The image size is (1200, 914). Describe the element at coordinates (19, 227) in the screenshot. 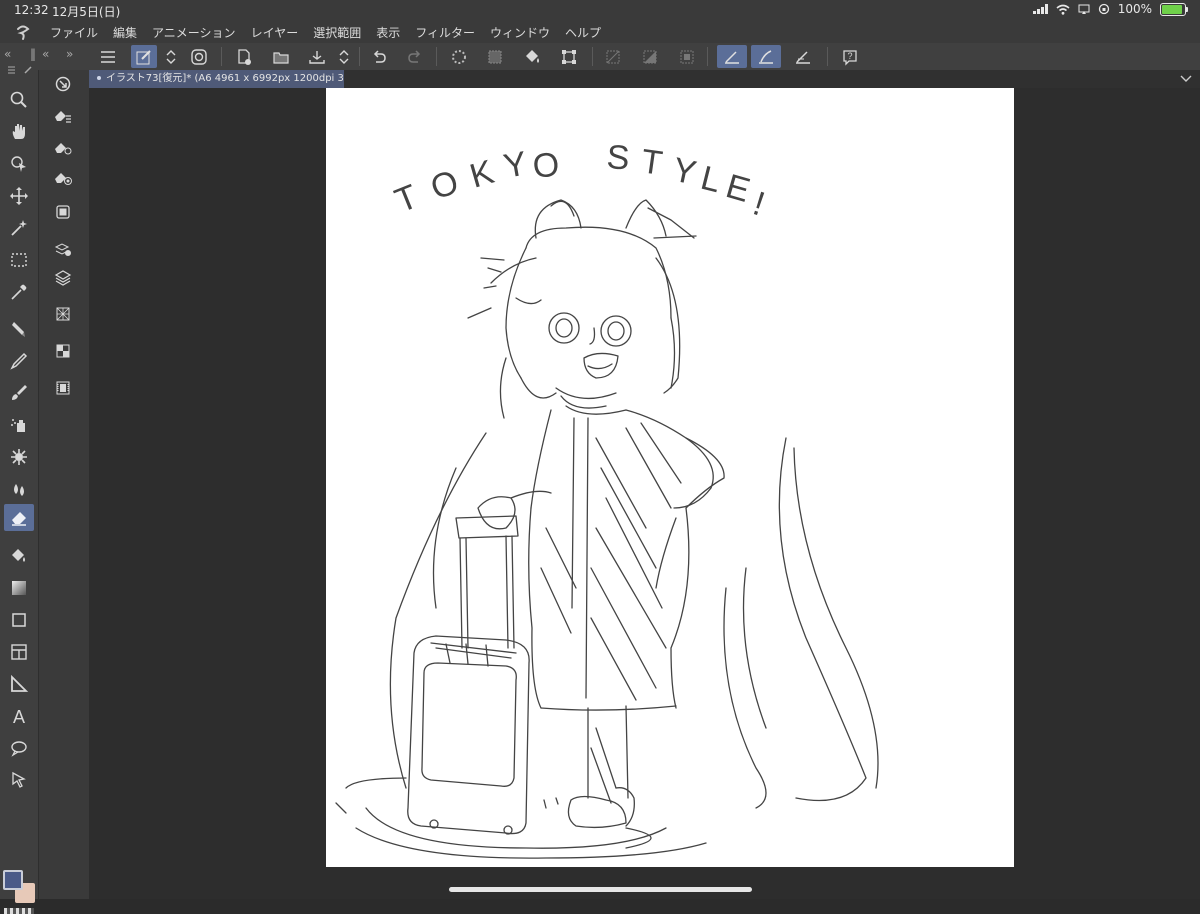

I see `auto-select-icon` at that location.